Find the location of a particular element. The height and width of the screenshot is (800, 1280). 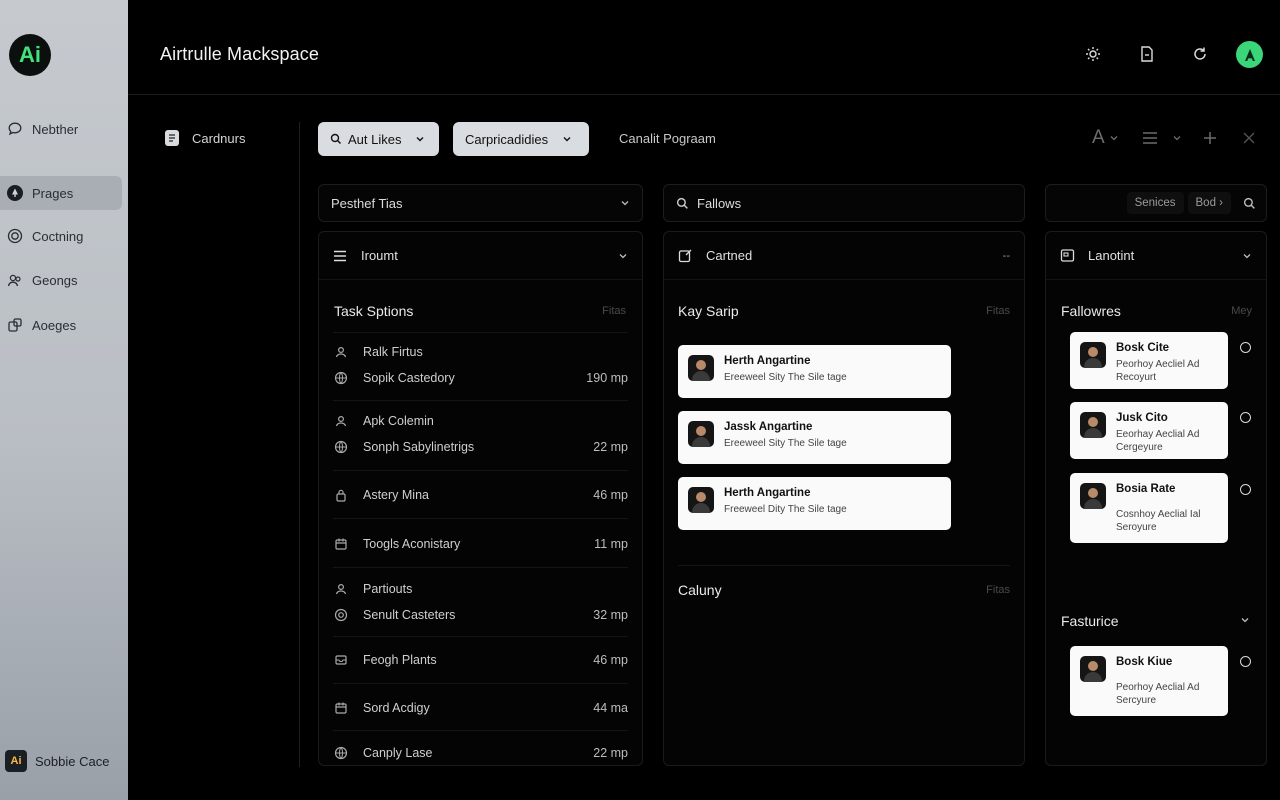

nav-cards: Cardnurs is located at coordinates (203, 138).